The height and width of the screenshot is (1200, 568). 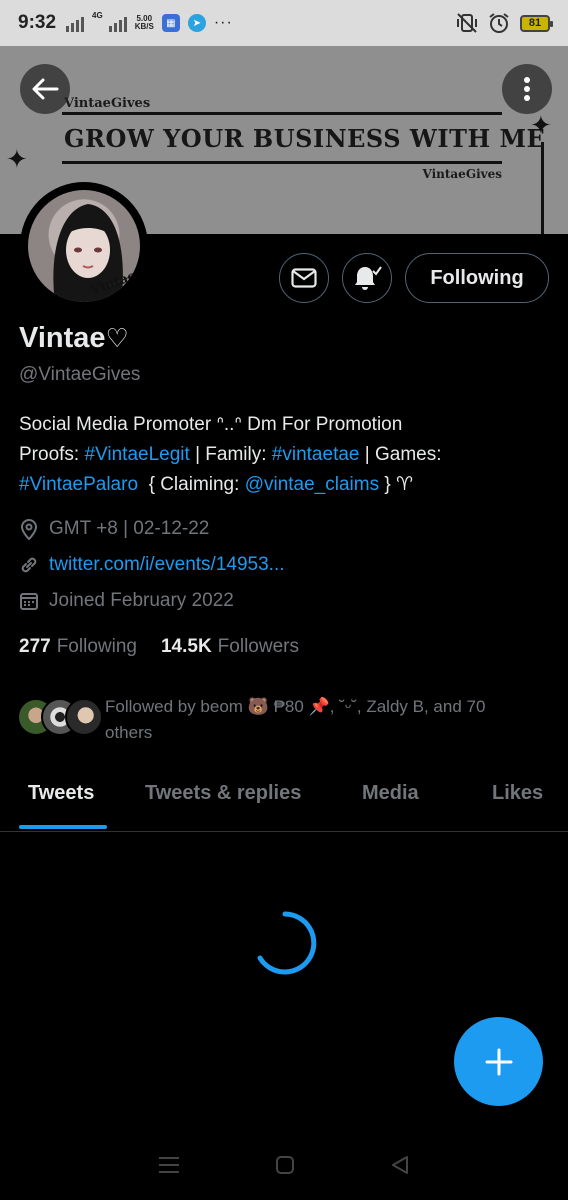 I want to click on location-text: GMT +8 | 02-12-22, so click(x=129, y=528).